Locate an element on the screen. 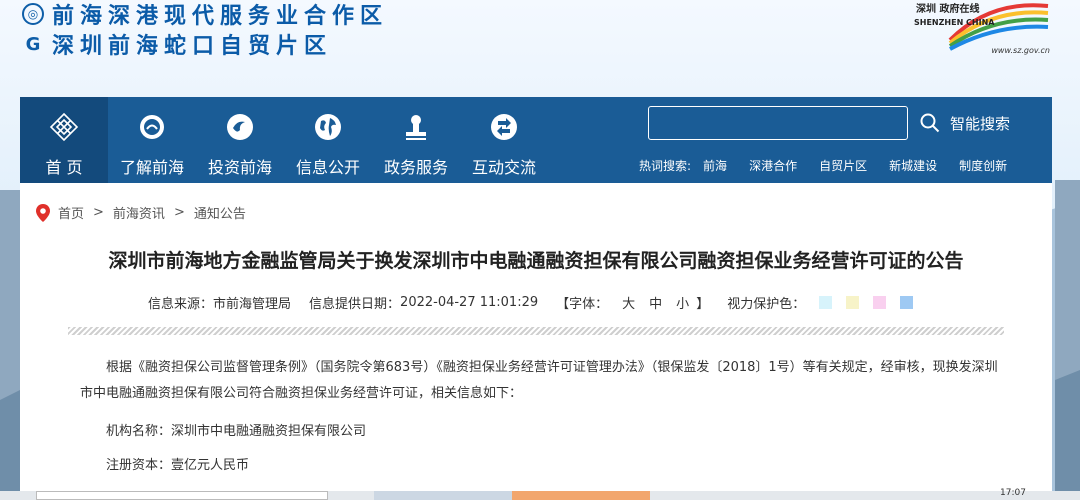  article-paragraph: 注册资本：壹亿元人民币 is located at coordinates (178, 465).